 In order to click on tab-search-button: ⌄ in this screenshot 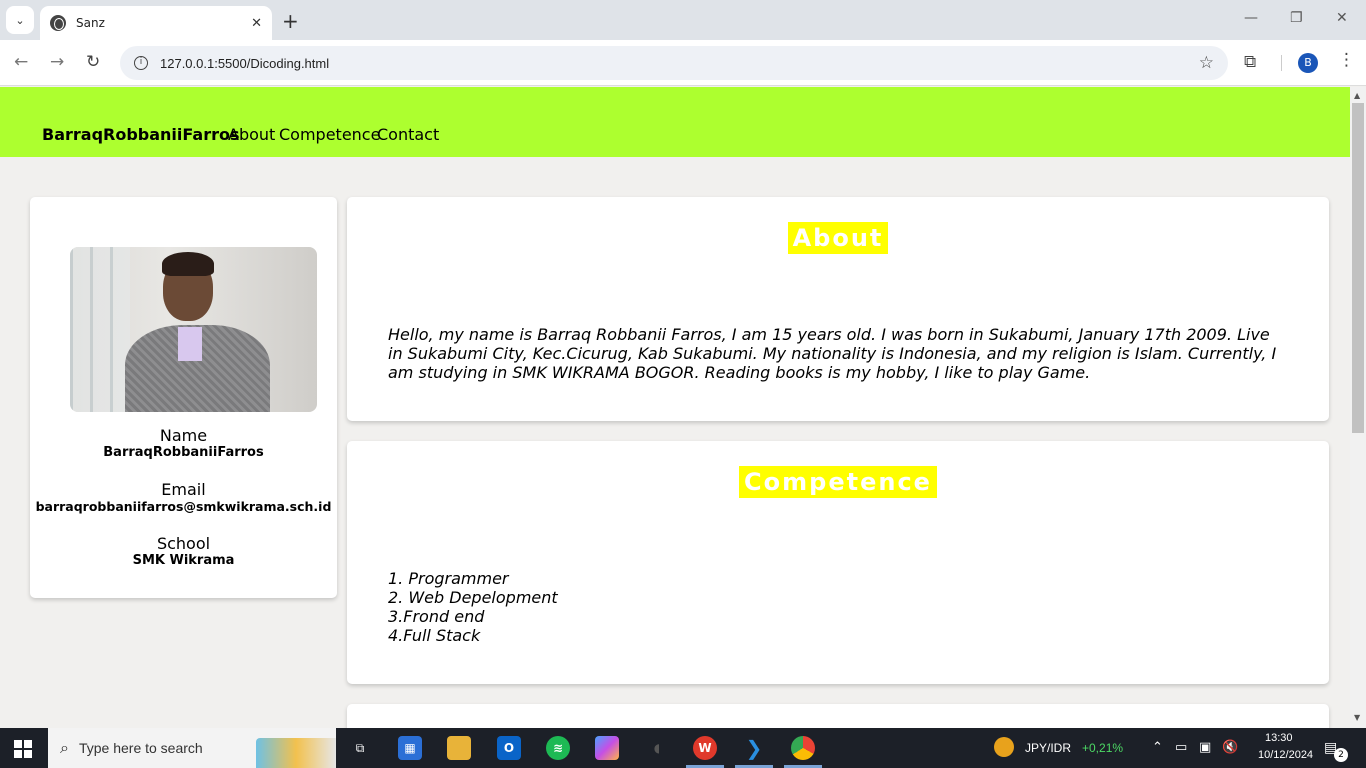, I will do `click(20, 20)`.